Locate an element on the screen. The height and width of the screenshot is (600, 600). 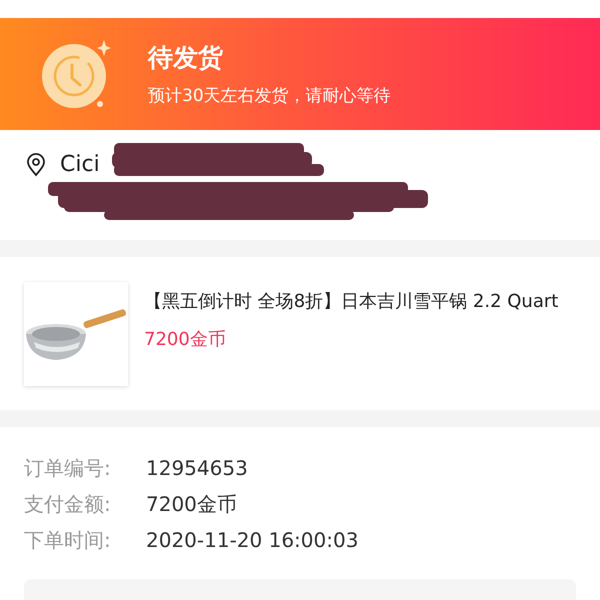
clock-icon is located at coordinates (76, 74).